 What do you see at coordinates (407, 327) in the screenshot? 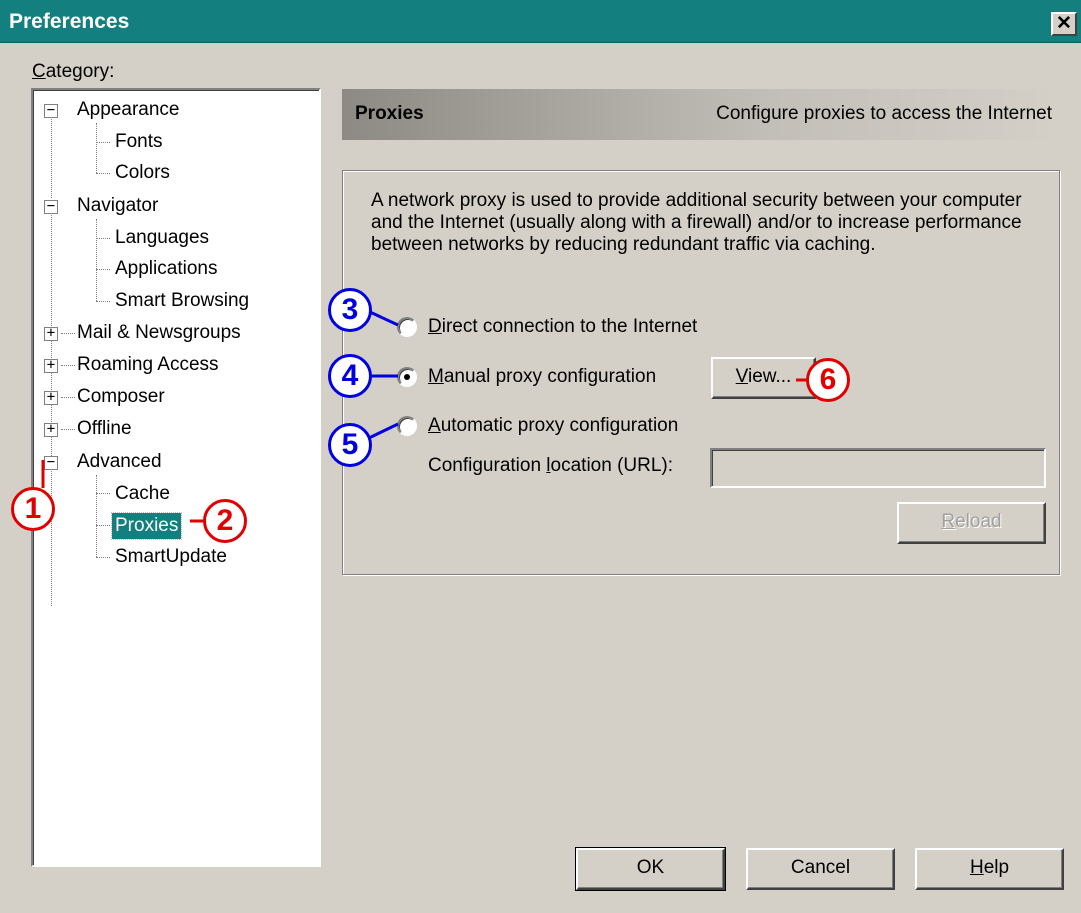
I see `direct-connection-radio` at bounding box center [407, 327].